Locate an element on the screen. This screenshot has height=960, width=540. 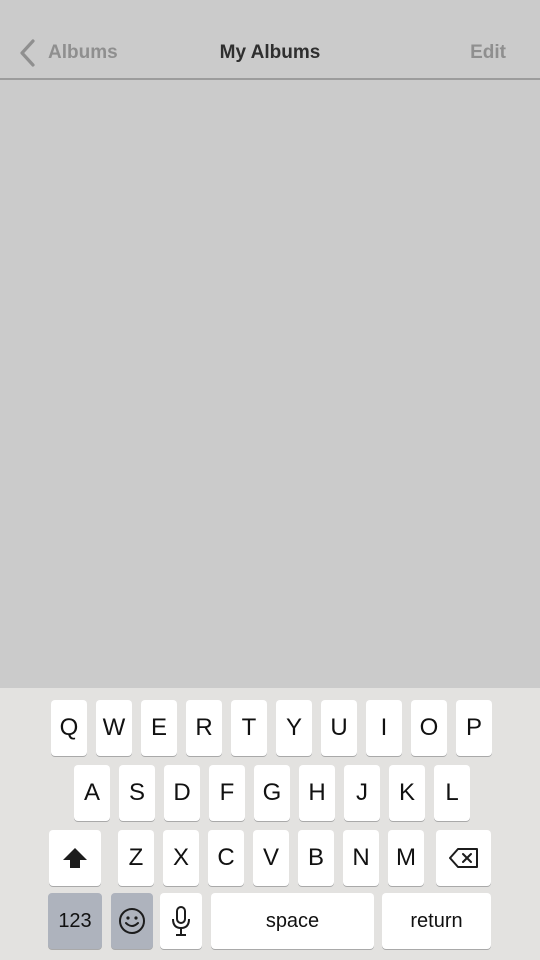
key-label: Q is located at coordinates (69, 727).